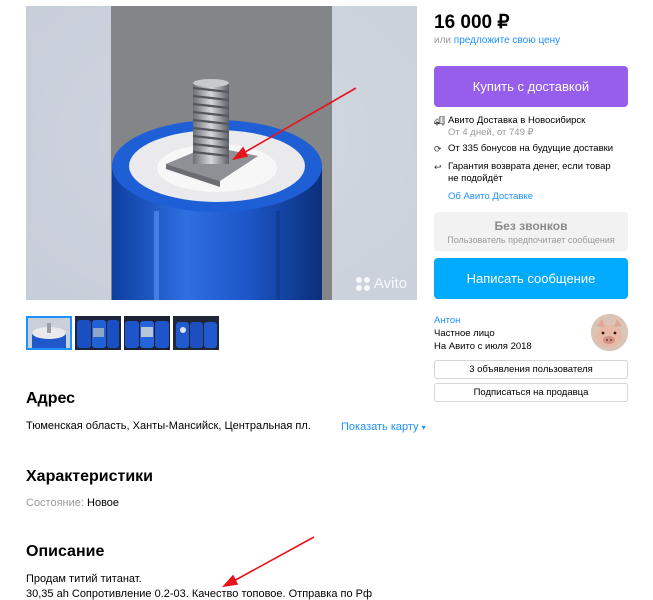 The image size is (653, 600). I want to click on delivery-city: Авито Доставка в Новосибирск, so click(517, 120).